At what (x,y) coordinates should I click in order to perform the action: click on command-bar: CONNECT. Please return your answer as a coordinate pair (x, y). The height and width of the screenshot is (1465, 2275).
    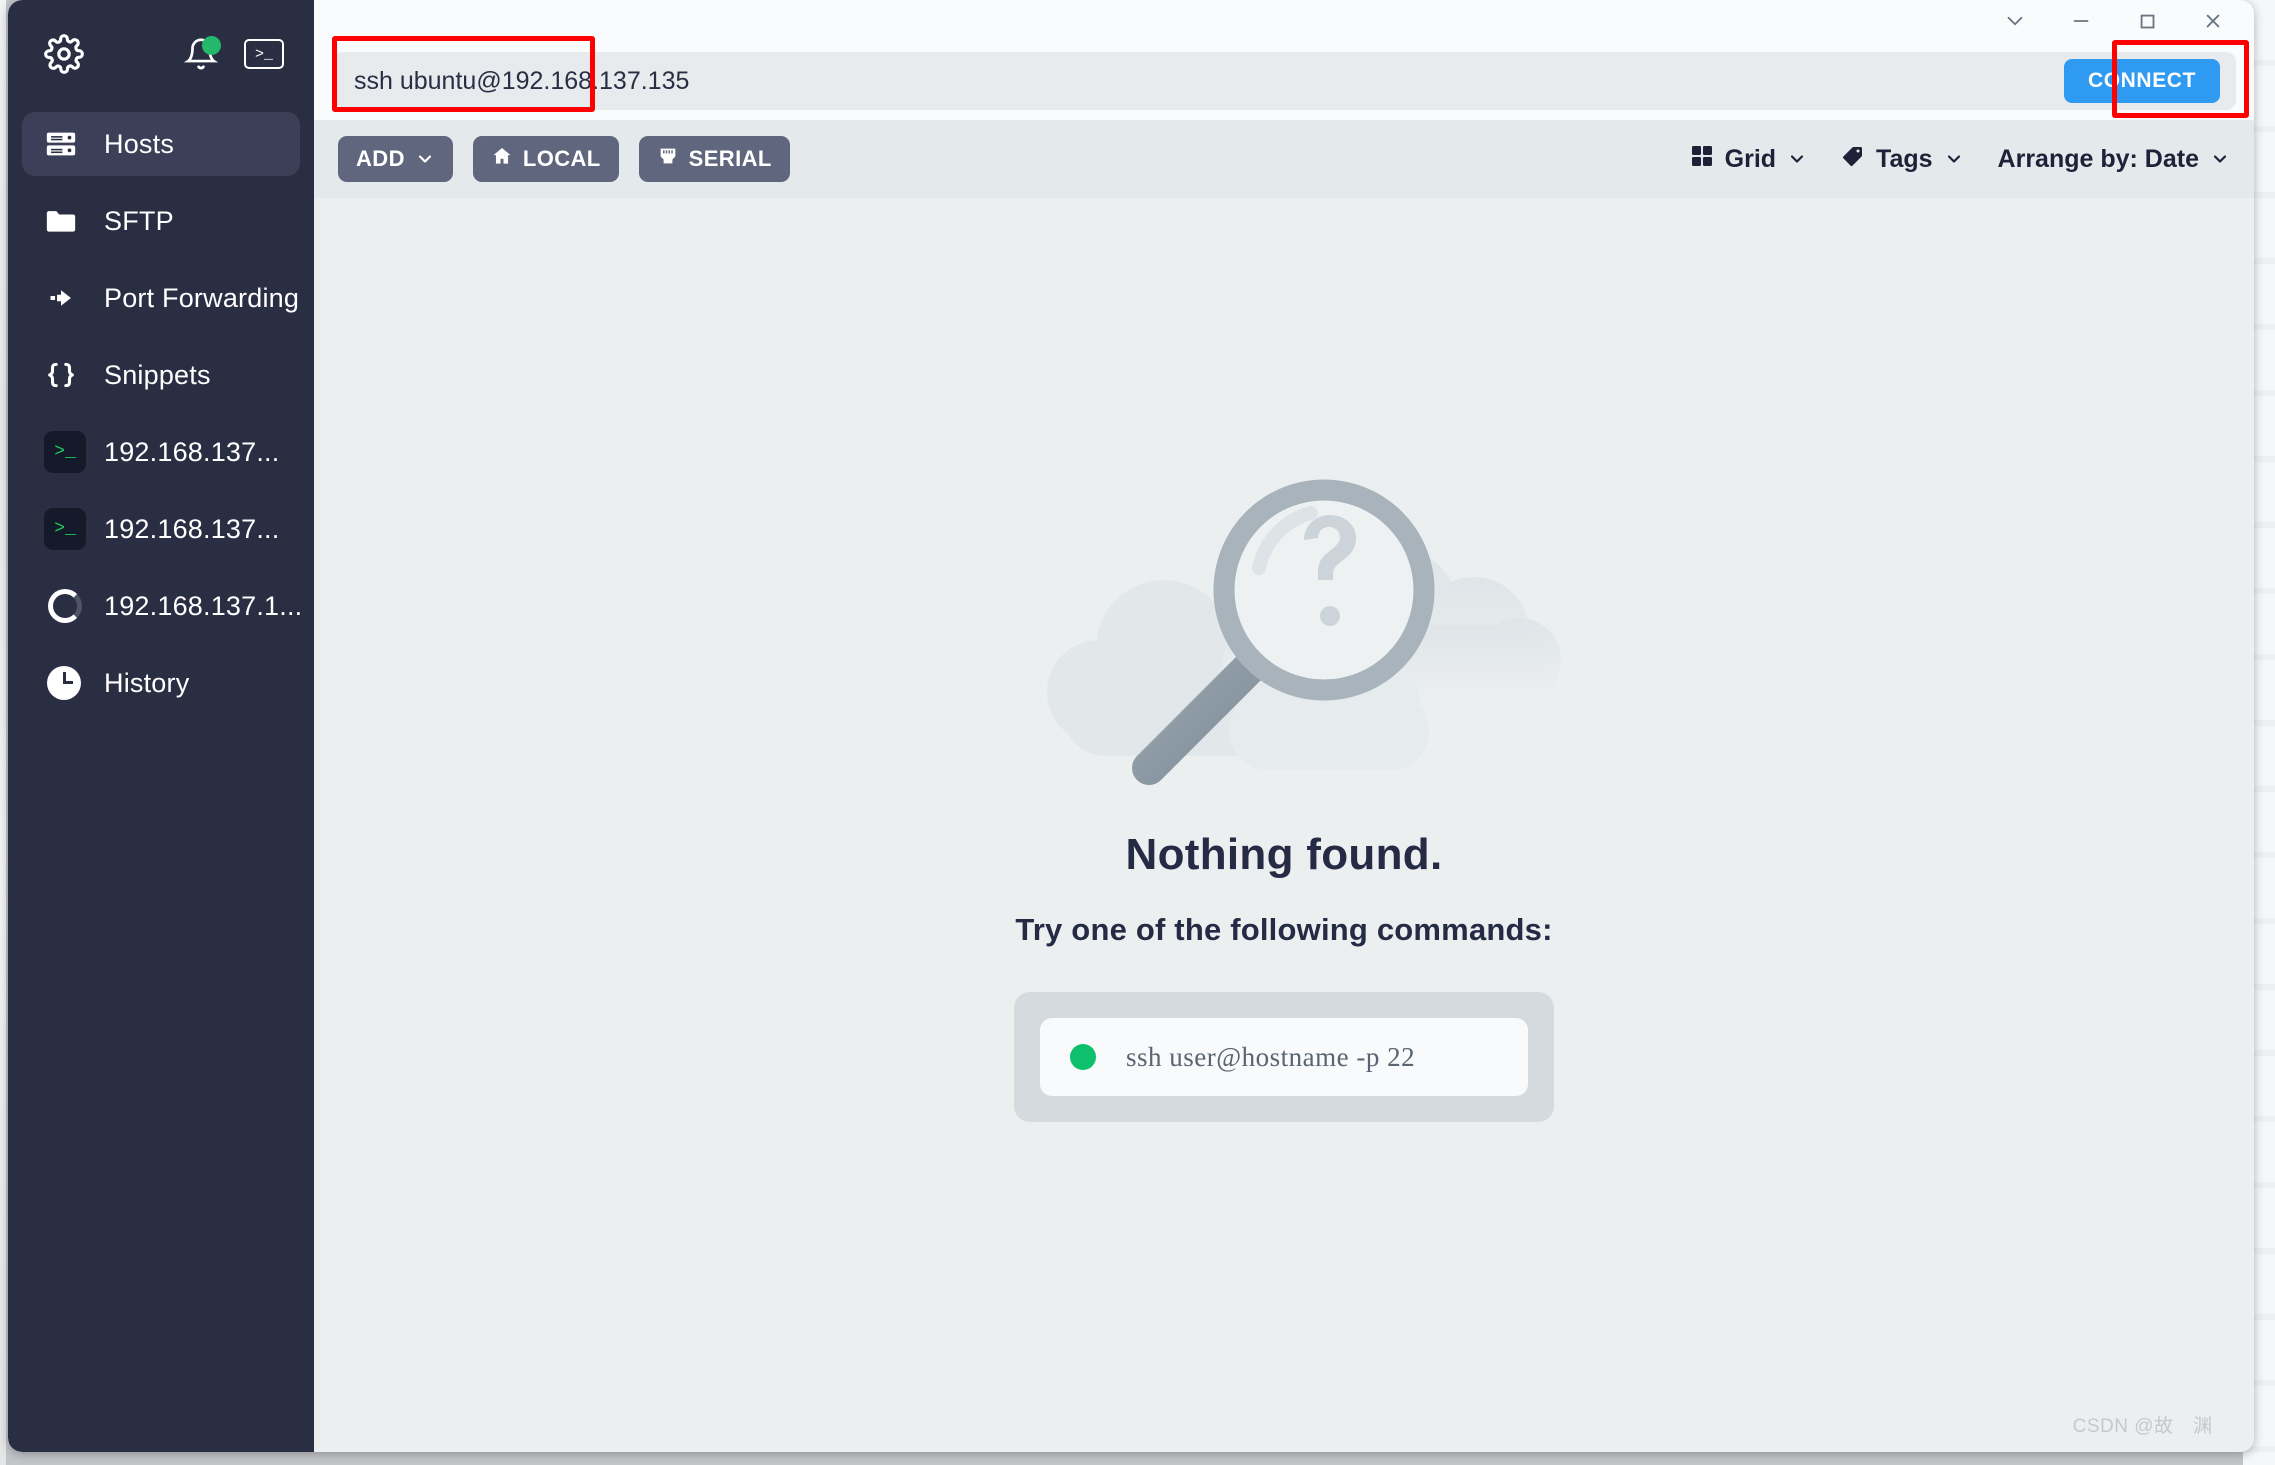
    Looking at the image, I should click on (1284, 81).